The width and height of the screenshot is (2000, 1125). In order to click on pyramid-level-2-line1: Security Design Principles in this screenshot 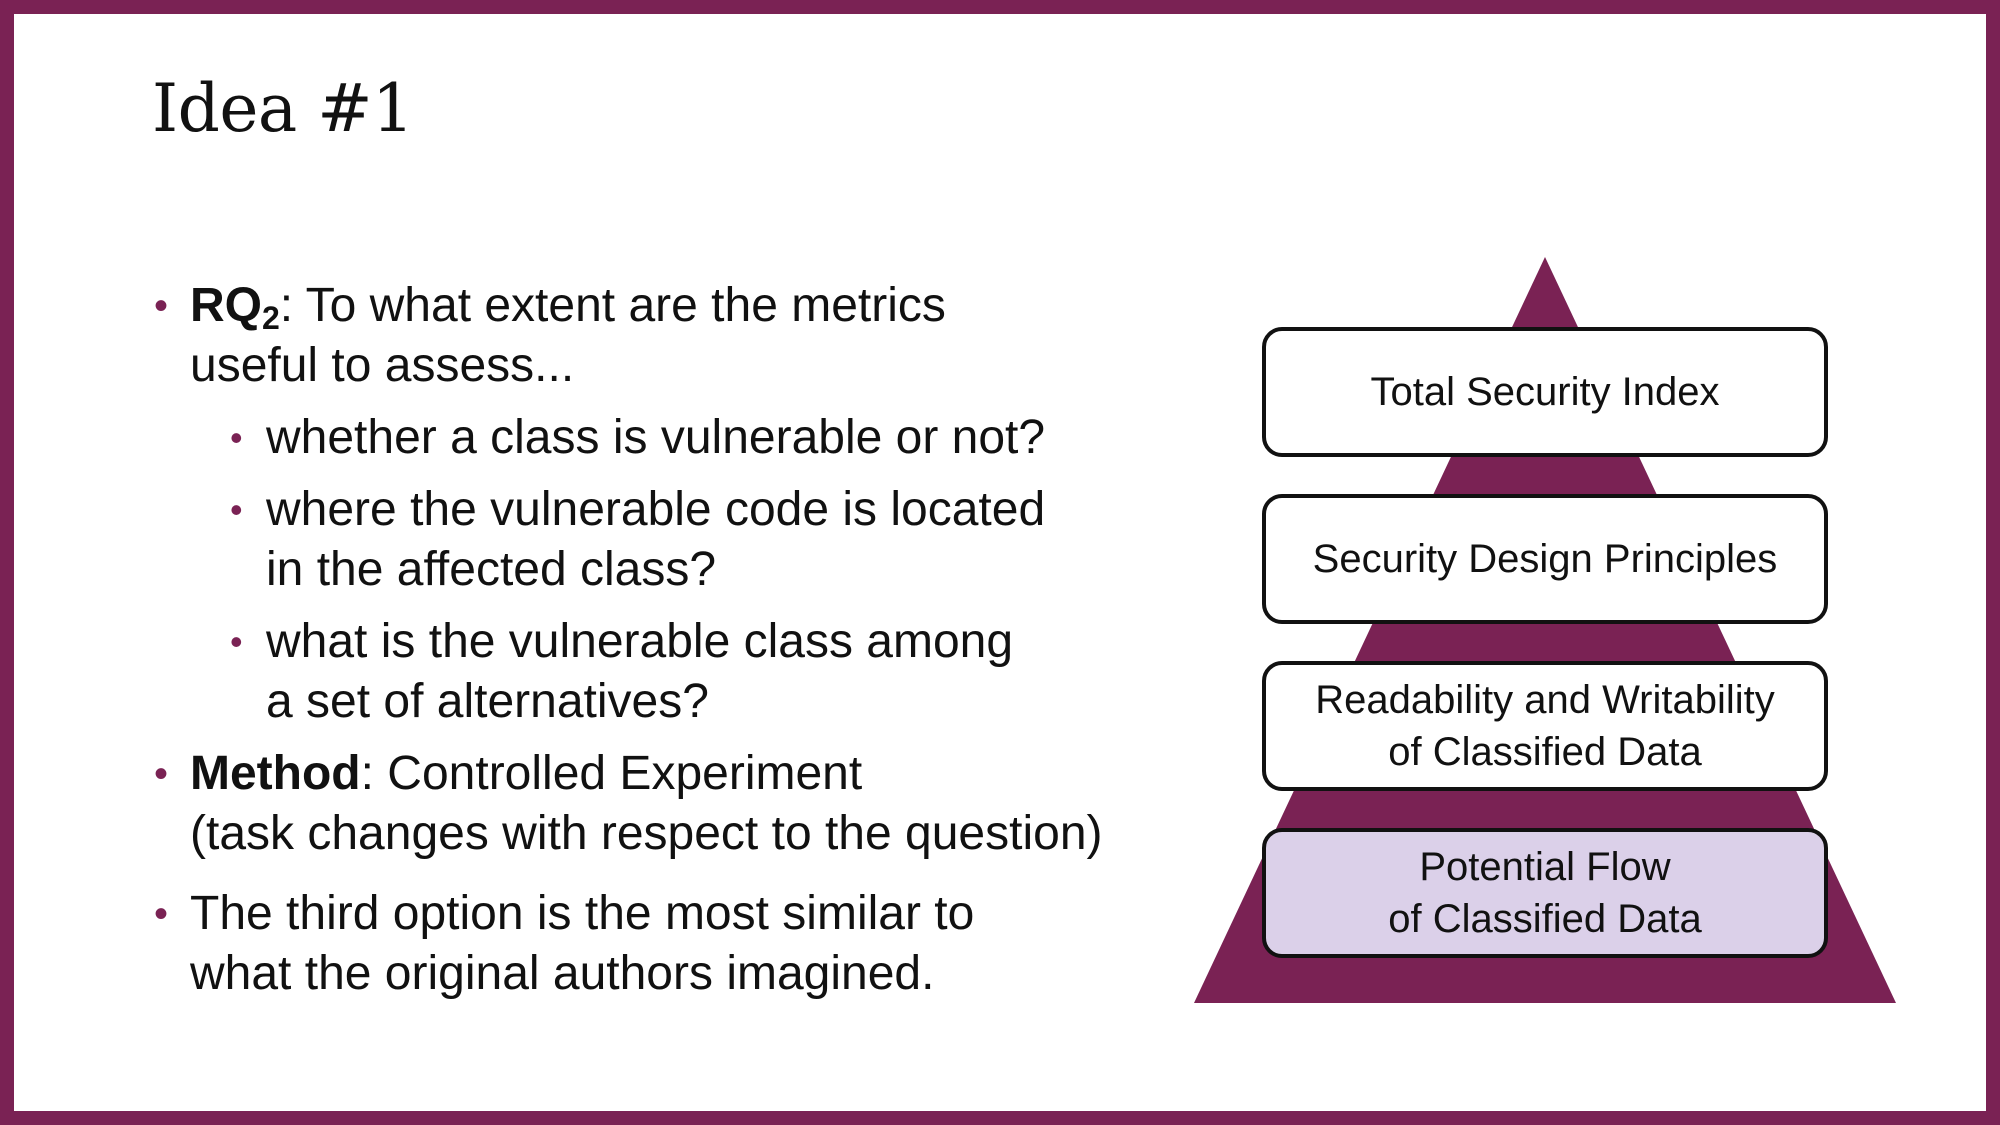, I will do `click(1545, 559)`.